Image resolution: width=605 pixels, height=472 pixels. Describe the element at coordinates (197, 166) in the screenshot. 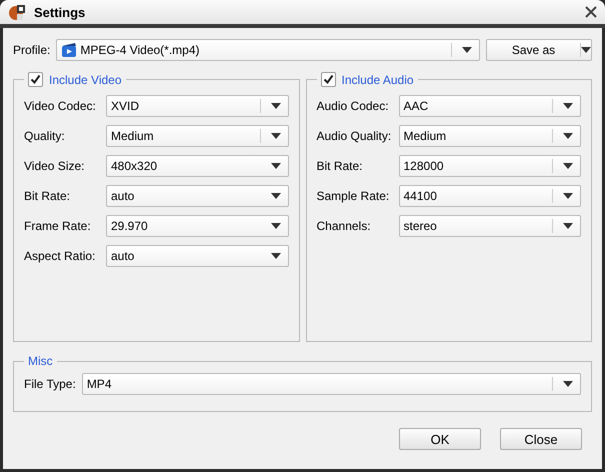

I see `dropdown: 480x320` at that location.